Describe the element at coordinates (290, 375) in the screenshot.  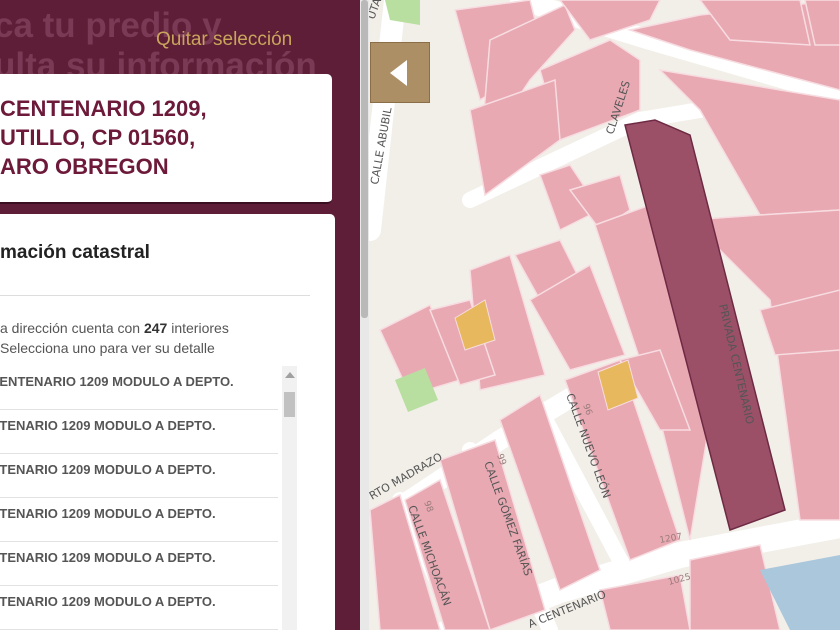
I see `scroll-up-icon` at that location.